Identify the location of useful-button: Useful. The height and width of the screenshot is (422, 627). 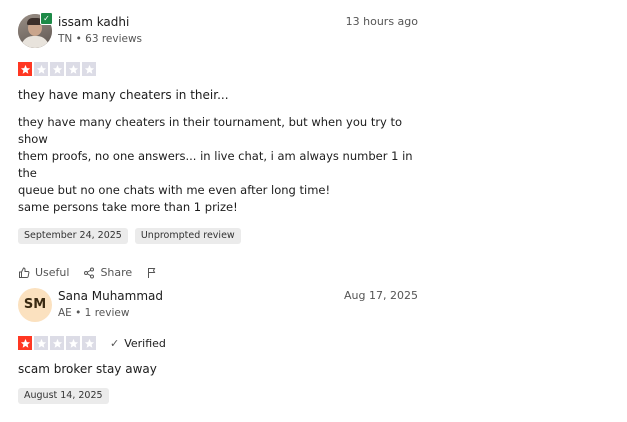
(43, 272).